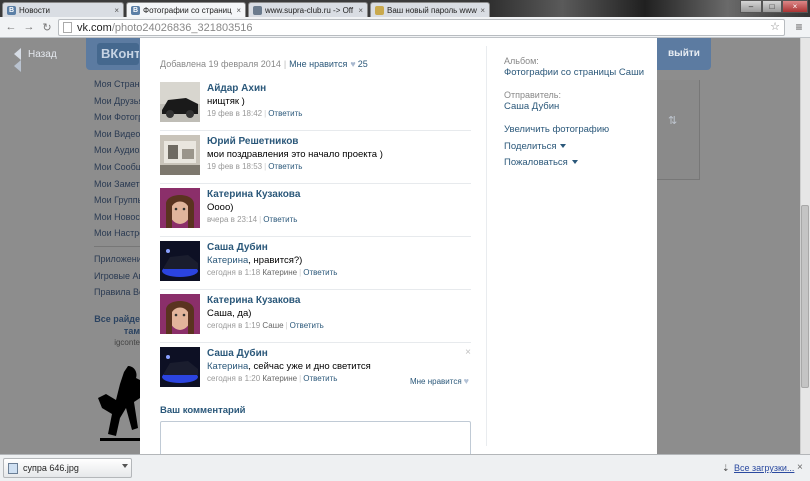 Image resolution: width=810 pixels, height=481 pixels. What do you see at coordinates (117, 276) in the screenshot?
I see `menu-item-games: Игровые Автоматы` at bounding box center [117, 276].